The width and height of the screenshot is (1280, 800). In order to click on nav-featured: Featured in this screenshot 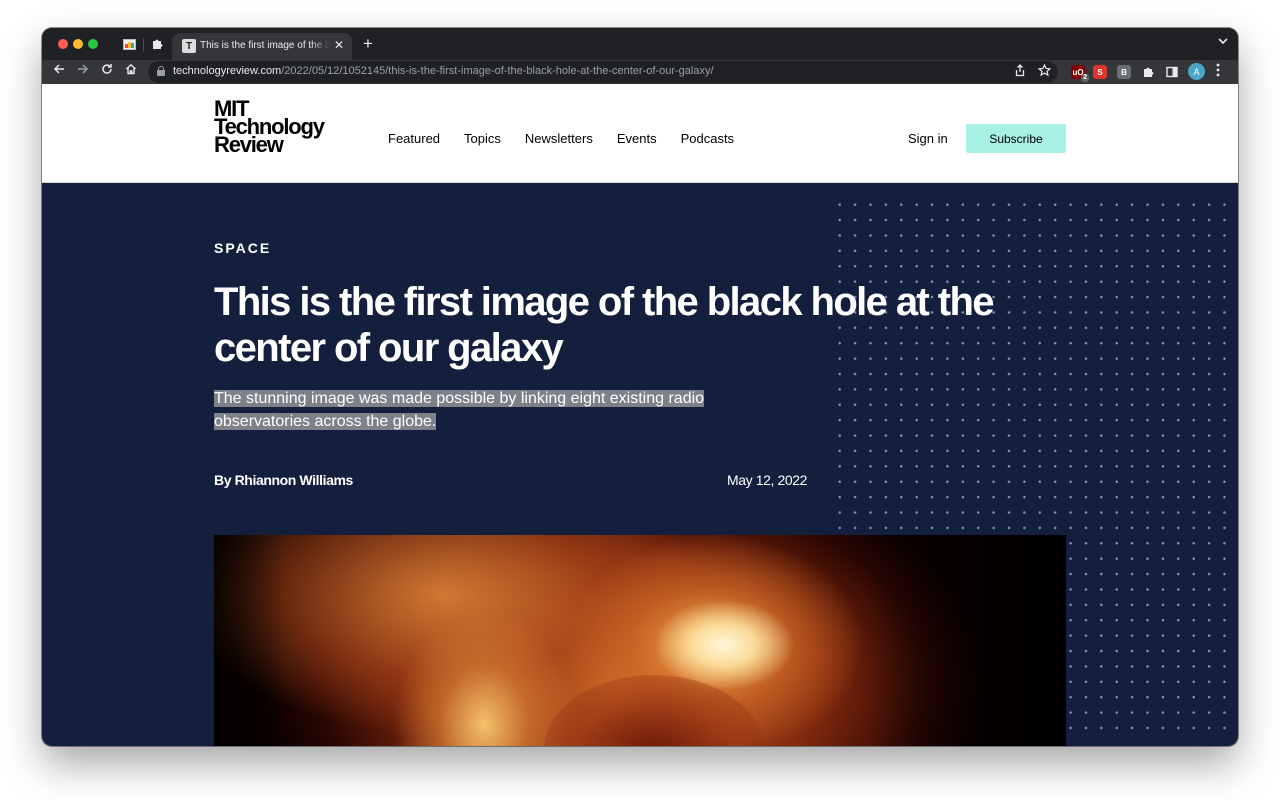, I will do `click(414, 138)`.